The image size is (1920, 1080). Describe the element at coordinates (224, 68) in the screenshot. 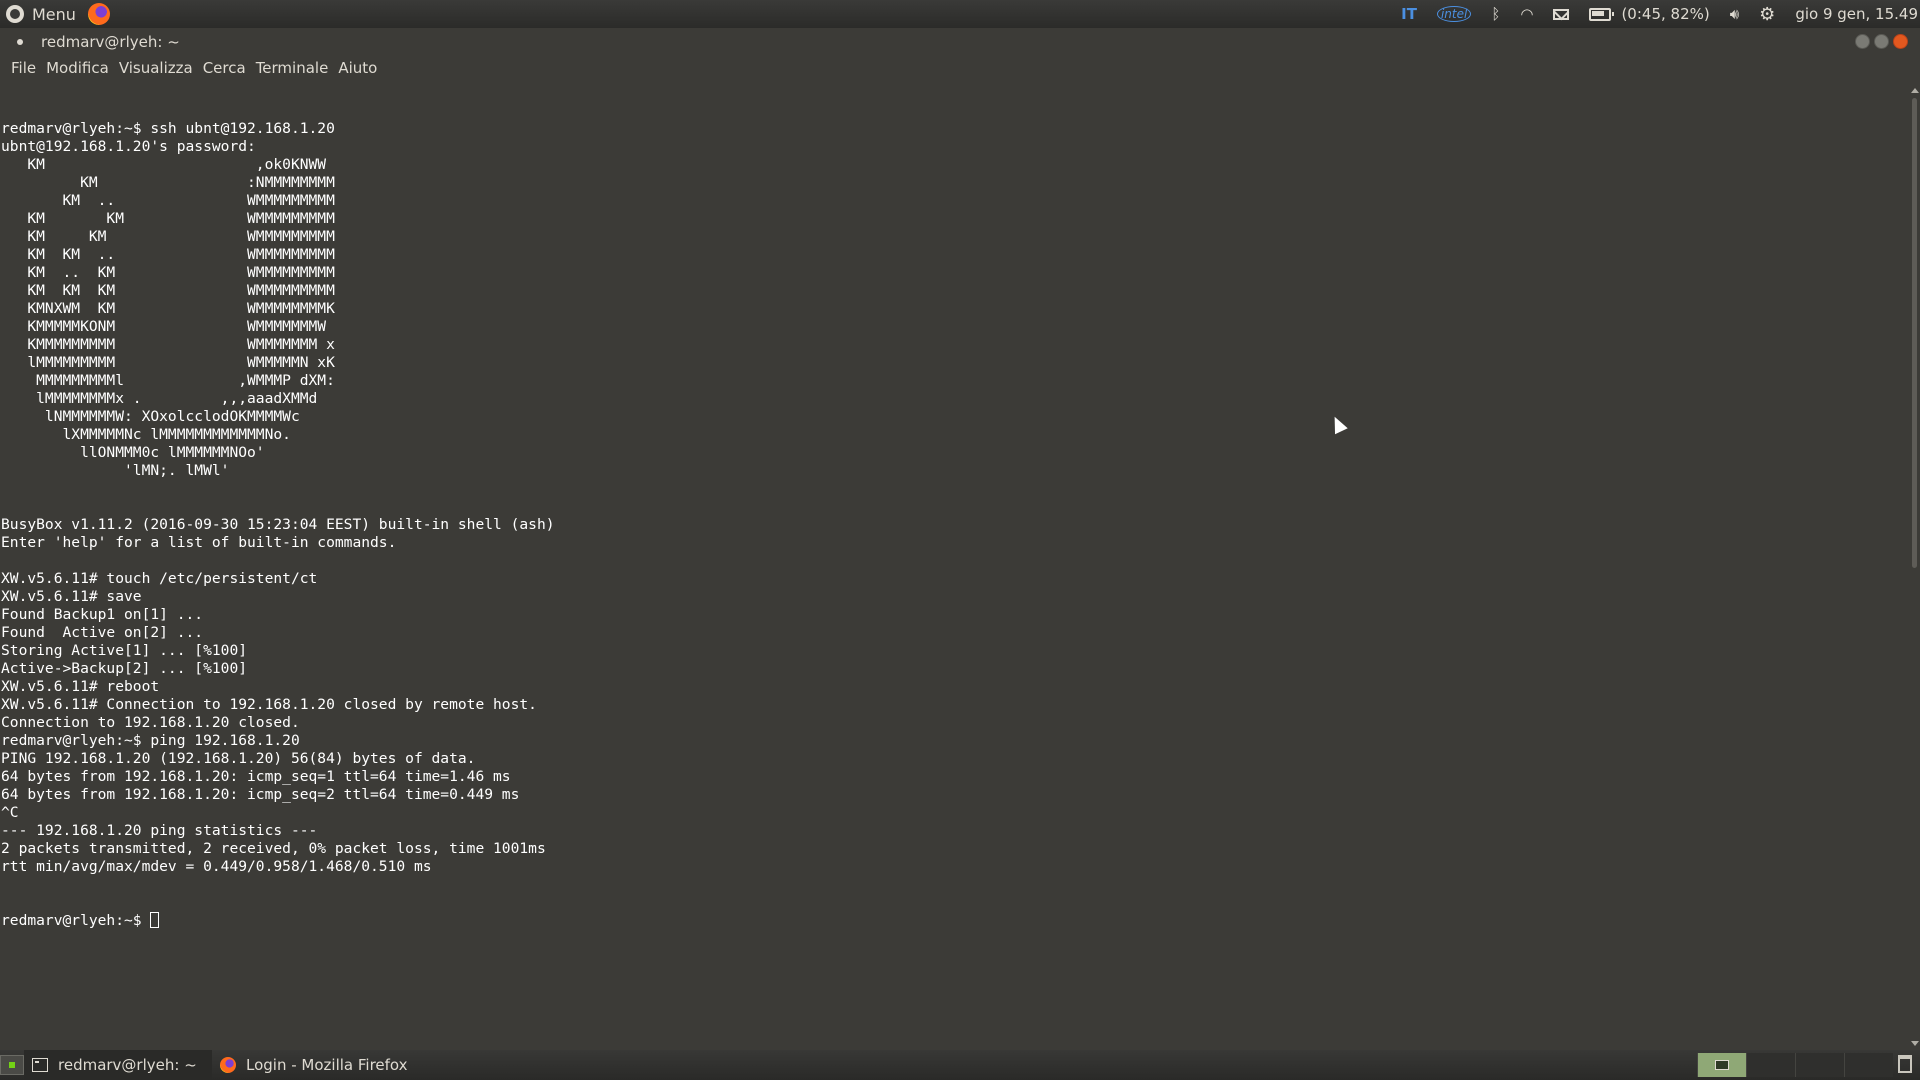

I see `menu-cerca: Cerca` at that location.